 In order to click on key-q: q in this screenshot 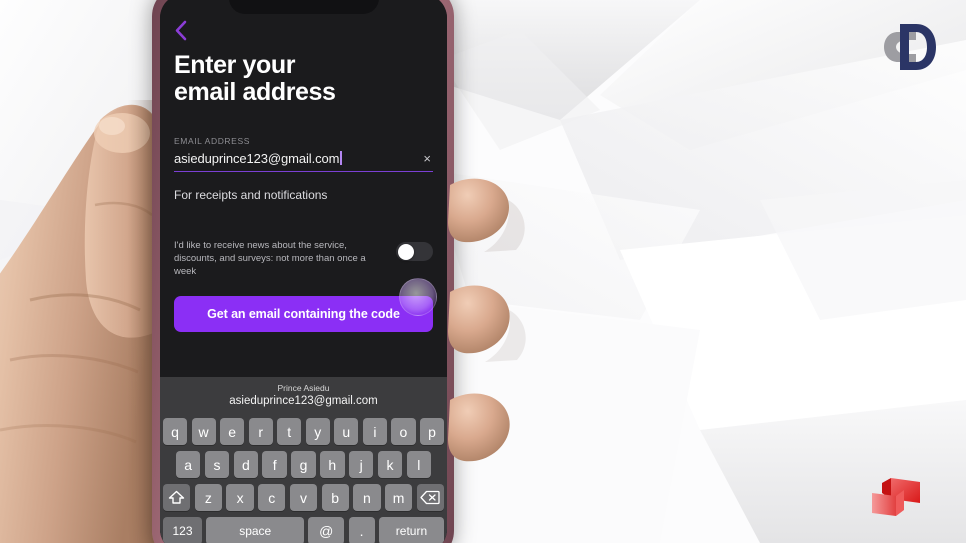, I will do `click(175, 431)`.